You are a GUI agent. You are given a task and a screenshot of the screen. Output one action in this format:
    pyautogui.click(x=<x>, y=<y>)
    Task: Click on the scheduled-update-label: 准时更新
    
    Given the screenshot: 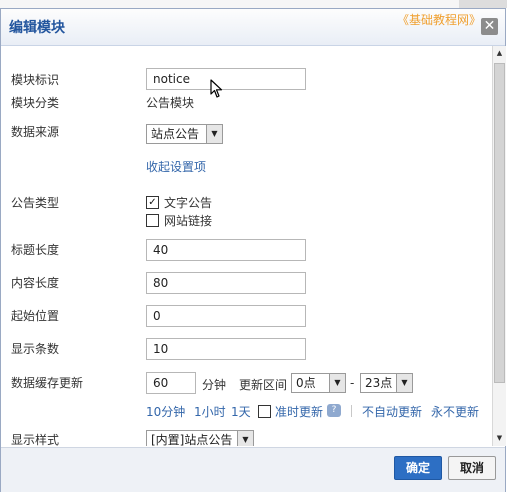 What is the action you would take?
    pyautogui.click(x=299, y=411)
    